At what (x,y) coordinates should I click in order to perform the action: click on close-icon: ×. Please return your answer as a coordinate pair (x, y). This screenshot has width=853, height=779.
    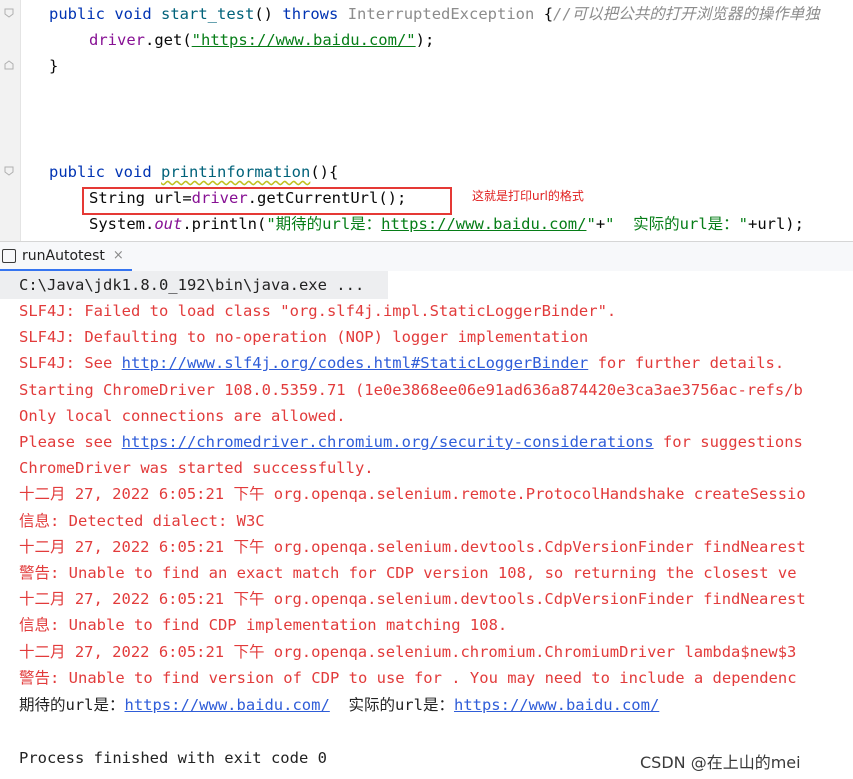
    Looking at the image, I should click on (118, 255).